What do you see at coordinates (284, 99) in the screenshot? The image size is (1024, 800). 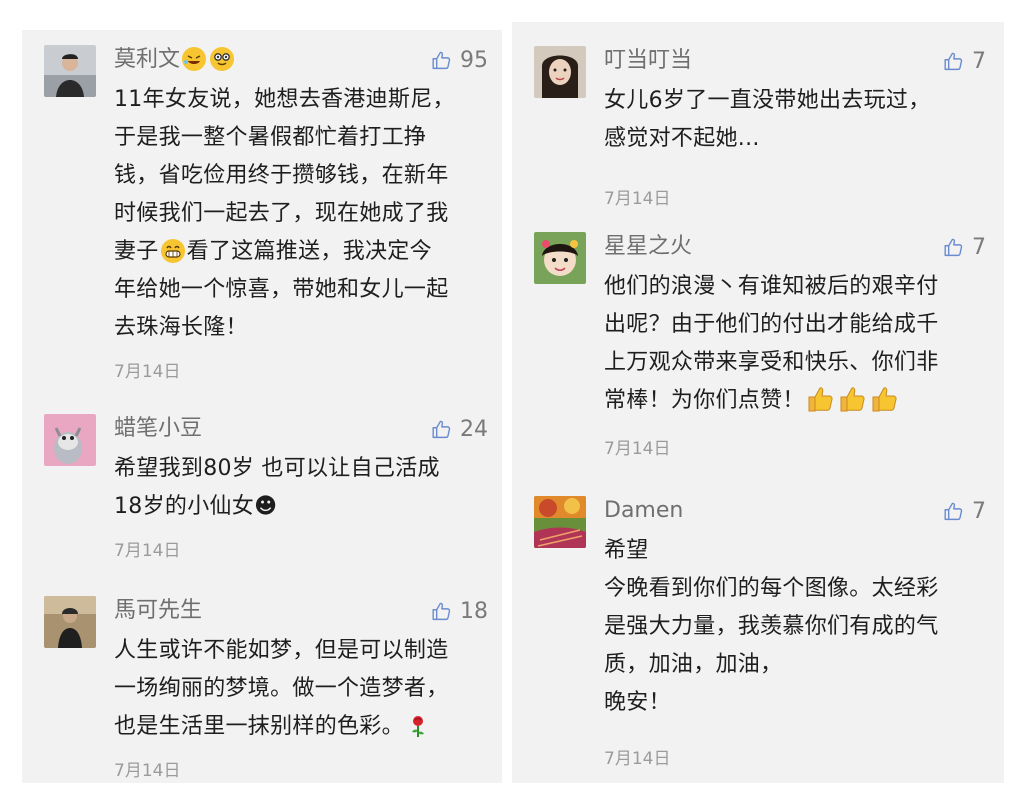 I see `comment-line: 11年女友说，她想去香港迪斯尼，` at bounding box center [284, 99].